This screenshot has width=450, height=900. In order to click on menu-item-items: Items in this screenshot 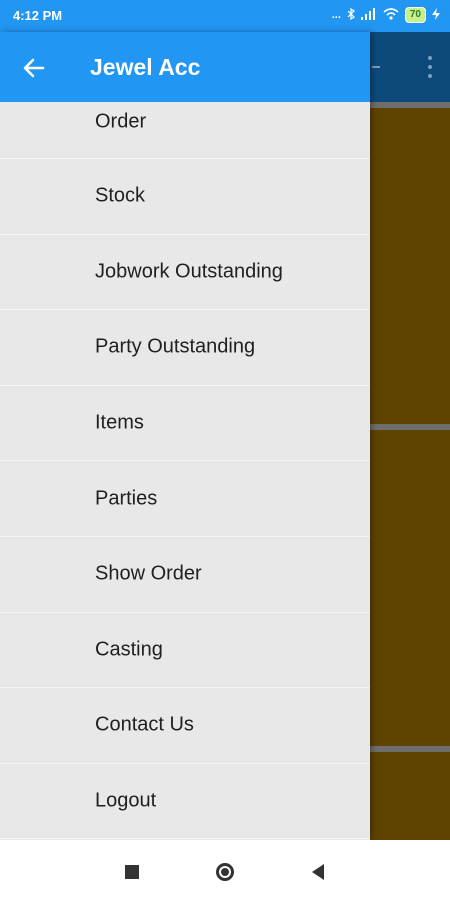, I will do `click(185, 424)`.